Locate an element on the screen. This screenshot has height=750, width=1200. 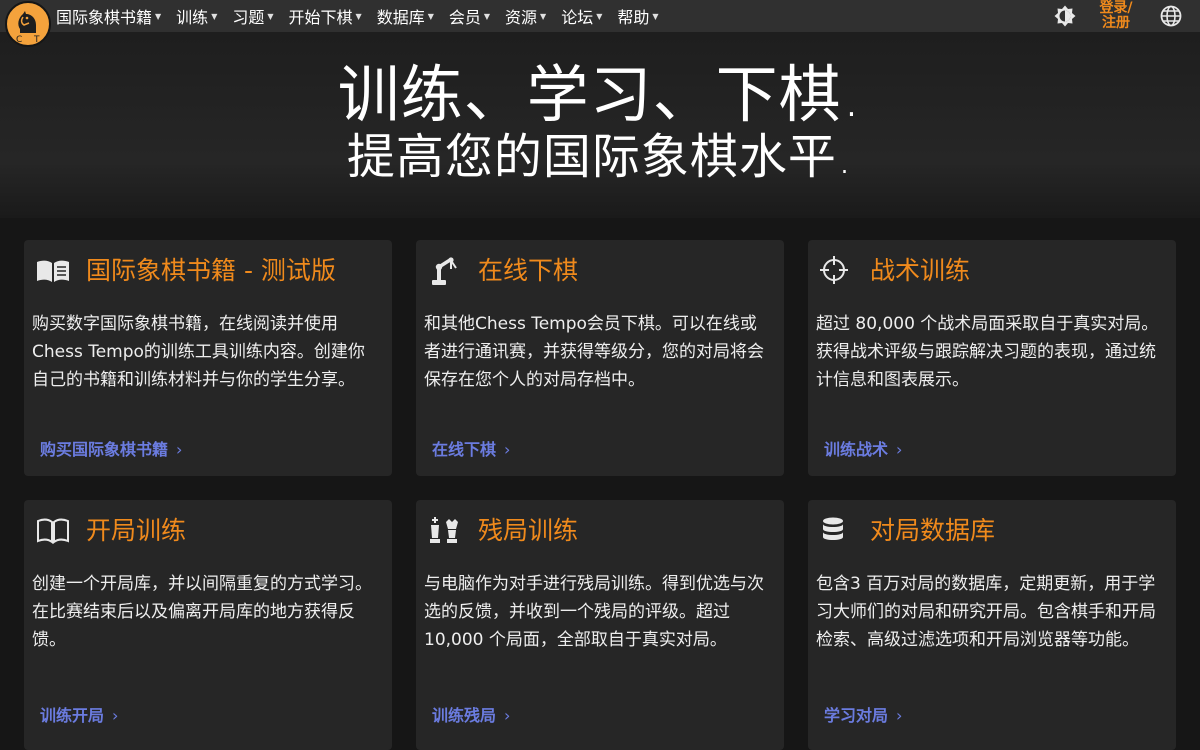
globe-icon is located at coordinates (1171, 16).